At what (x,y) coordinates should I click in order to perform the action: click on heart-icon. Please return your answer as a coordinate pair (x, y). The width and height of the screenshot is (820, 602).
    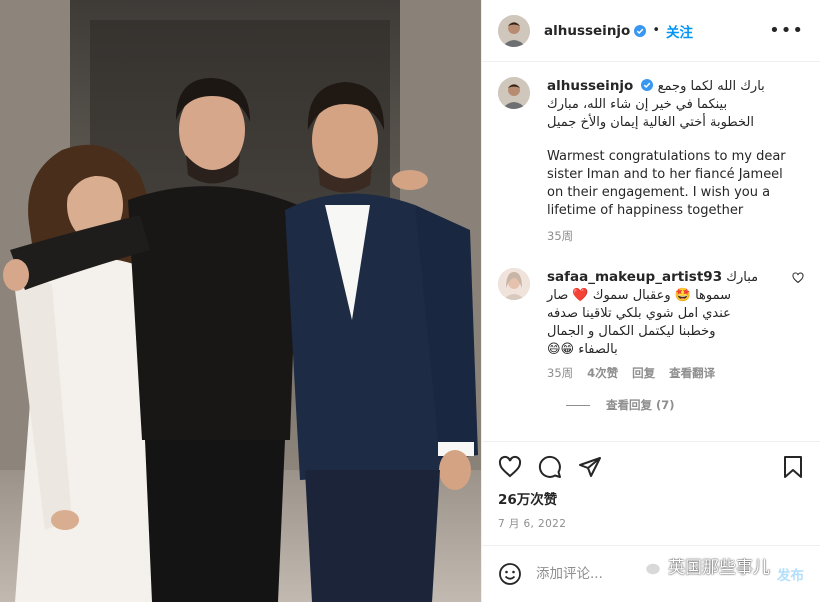
    Looking at the image, I should click on (510, 467).